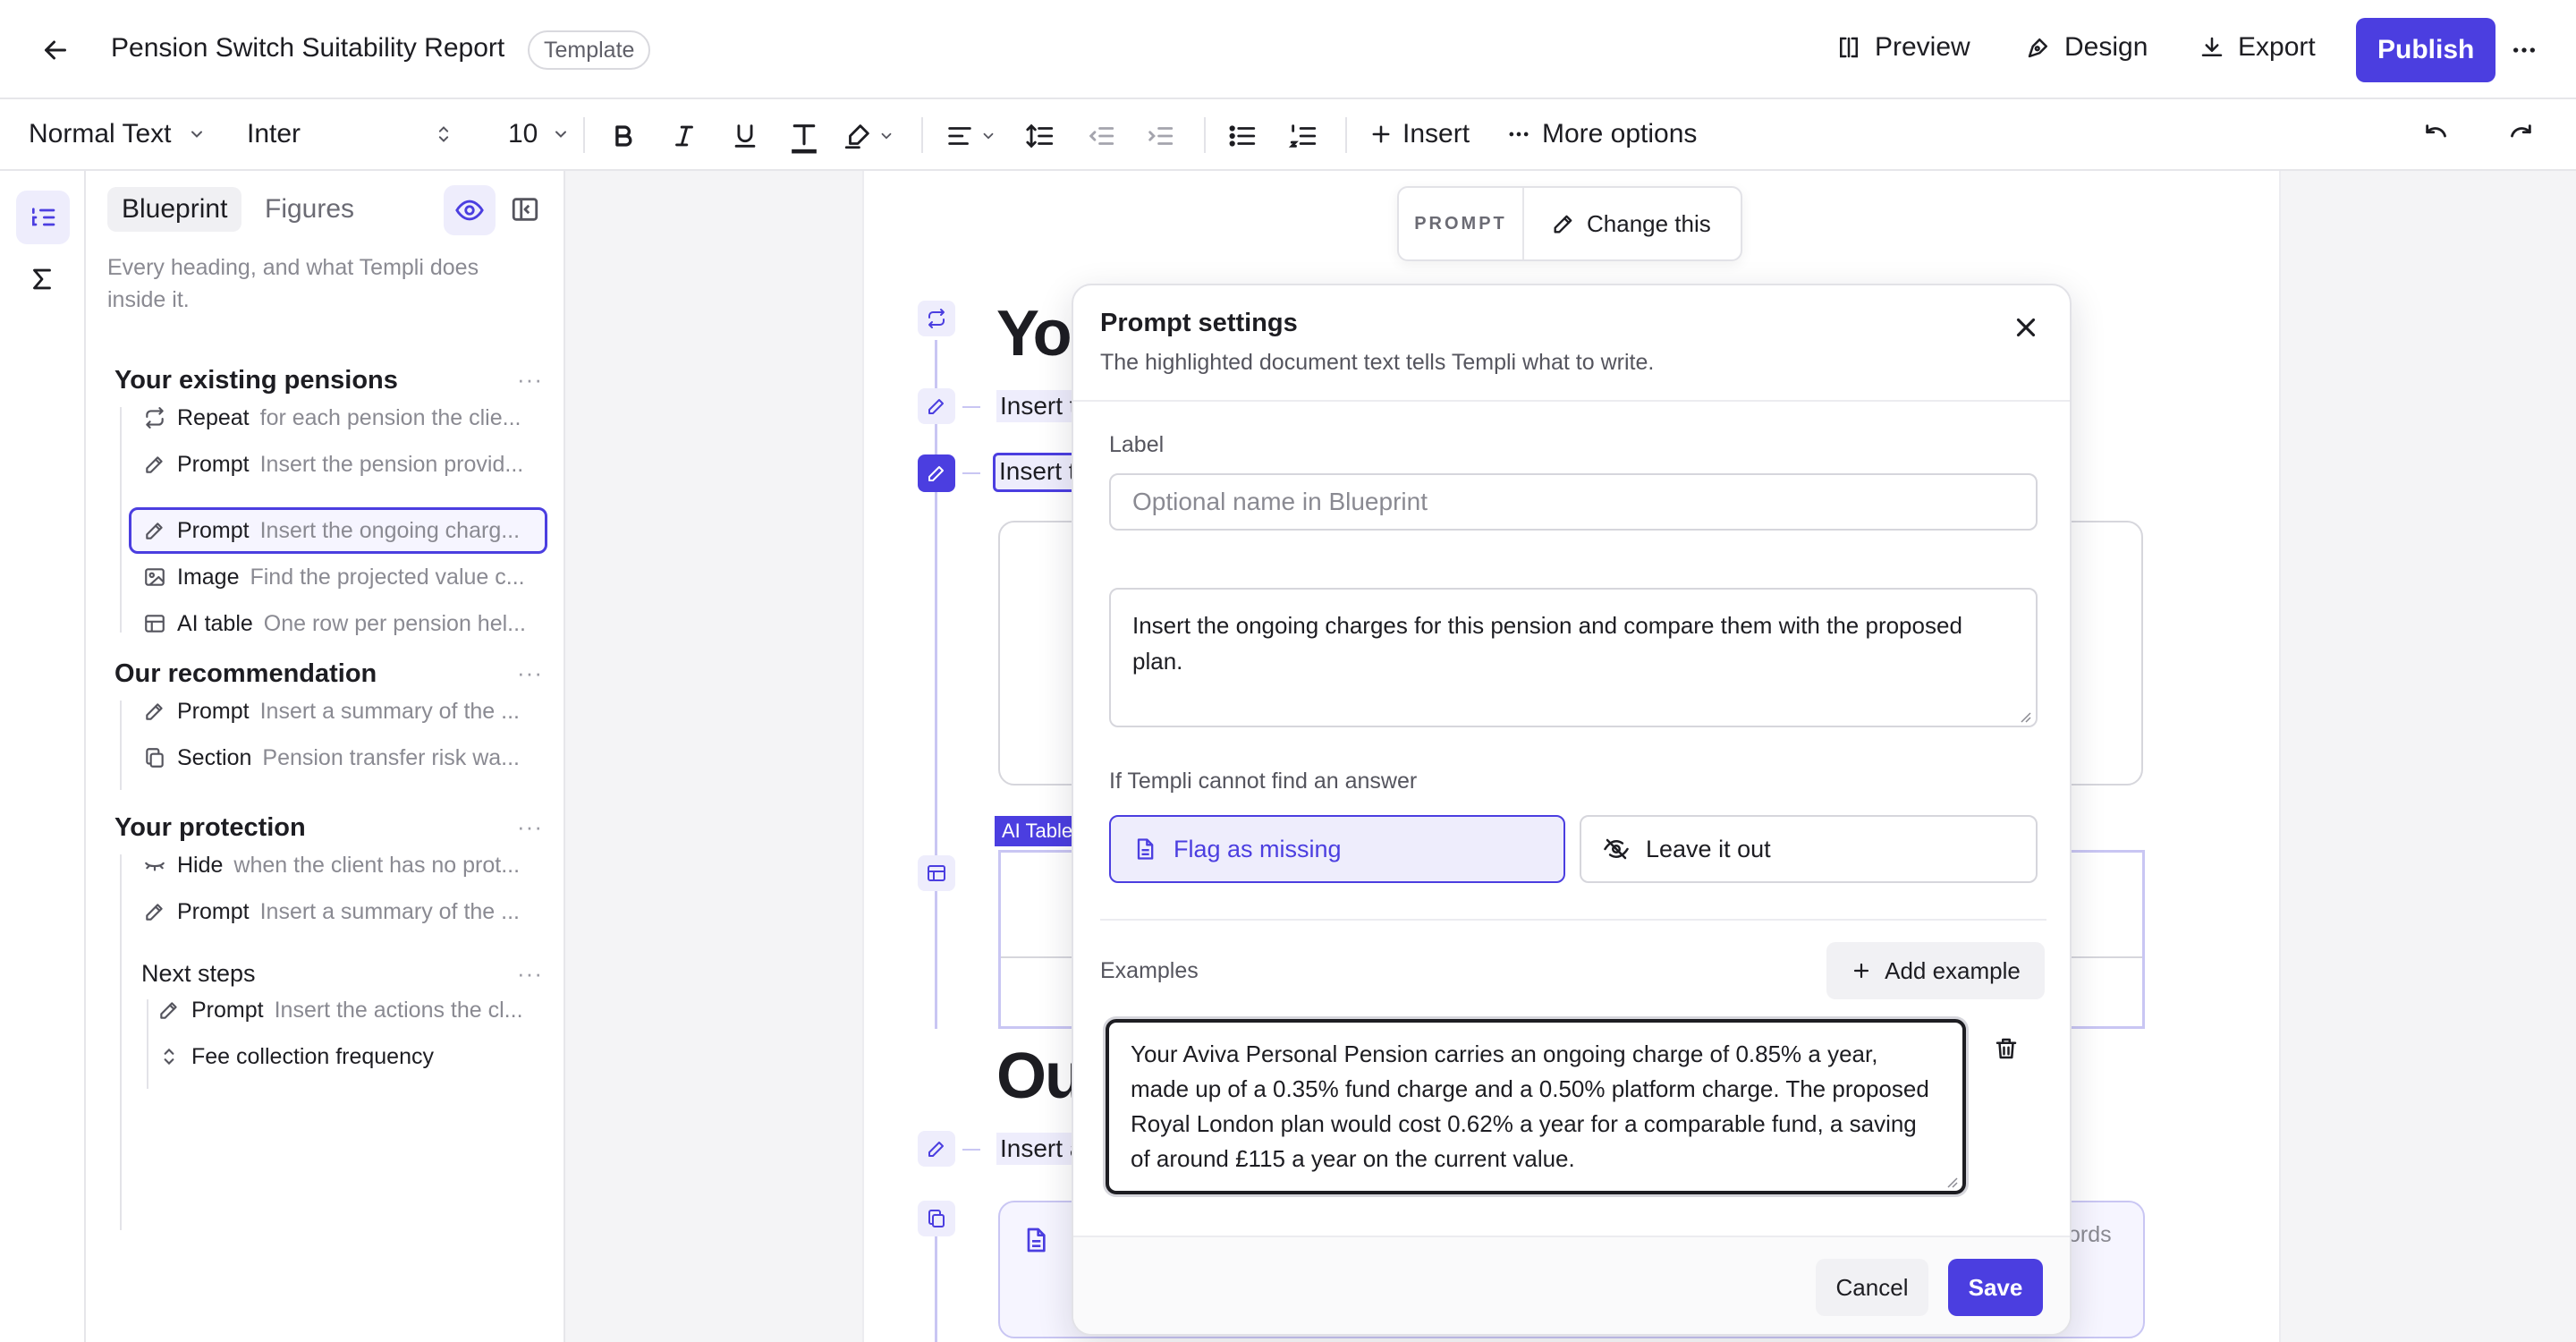  Describe the element at coordinates (256, 381) in the screenshot. I see `section-title: Your existing pensions` at that location.